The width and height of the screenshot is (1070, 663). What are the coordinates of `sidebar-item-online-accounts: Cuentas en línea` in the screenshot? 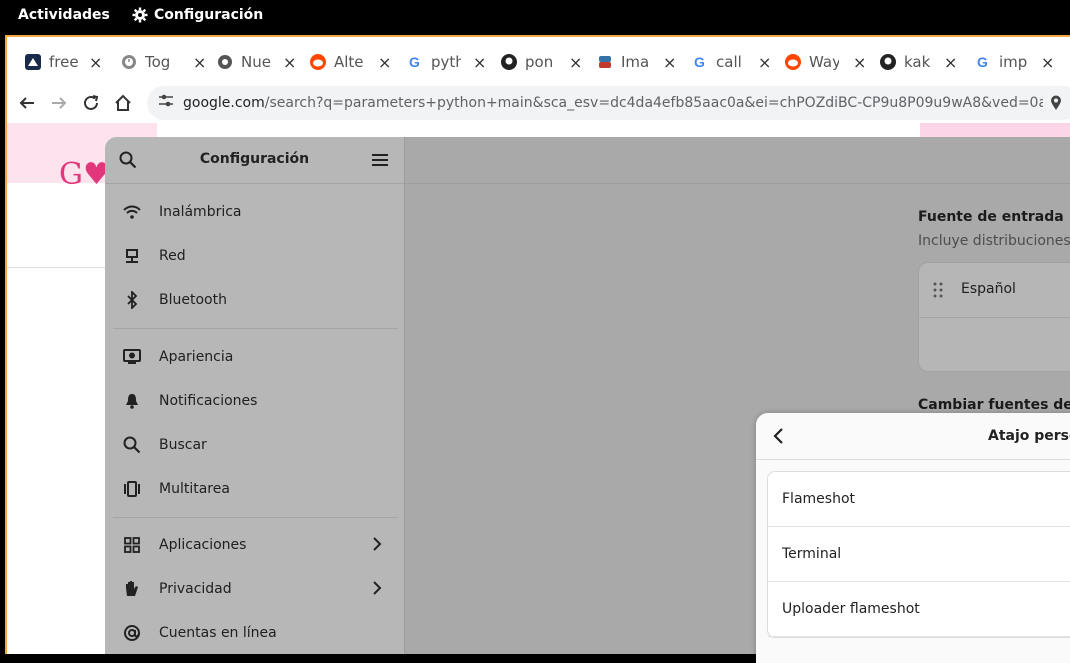 It's located at (254, 632).